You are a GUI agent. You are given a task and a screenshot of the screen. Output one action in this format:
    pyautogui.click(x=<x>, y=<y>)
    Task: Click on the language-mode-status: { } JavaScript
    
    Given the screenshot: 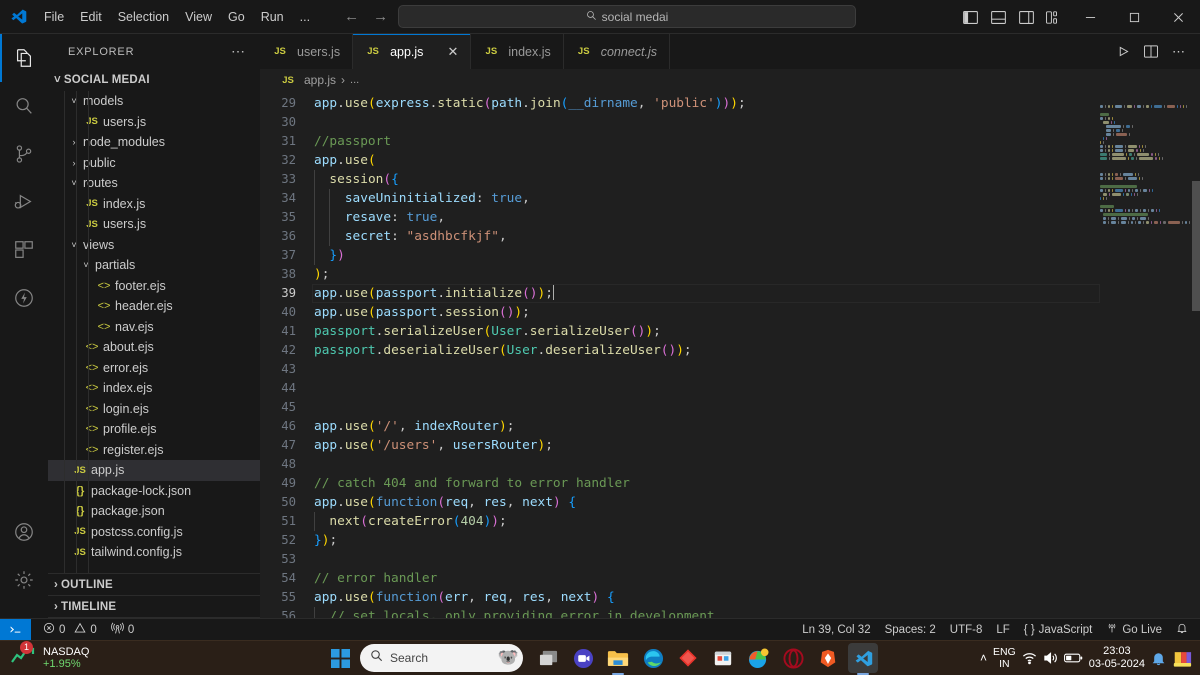 What is the action you would take?
    pyautogui.click(x=1058, y=630)
    